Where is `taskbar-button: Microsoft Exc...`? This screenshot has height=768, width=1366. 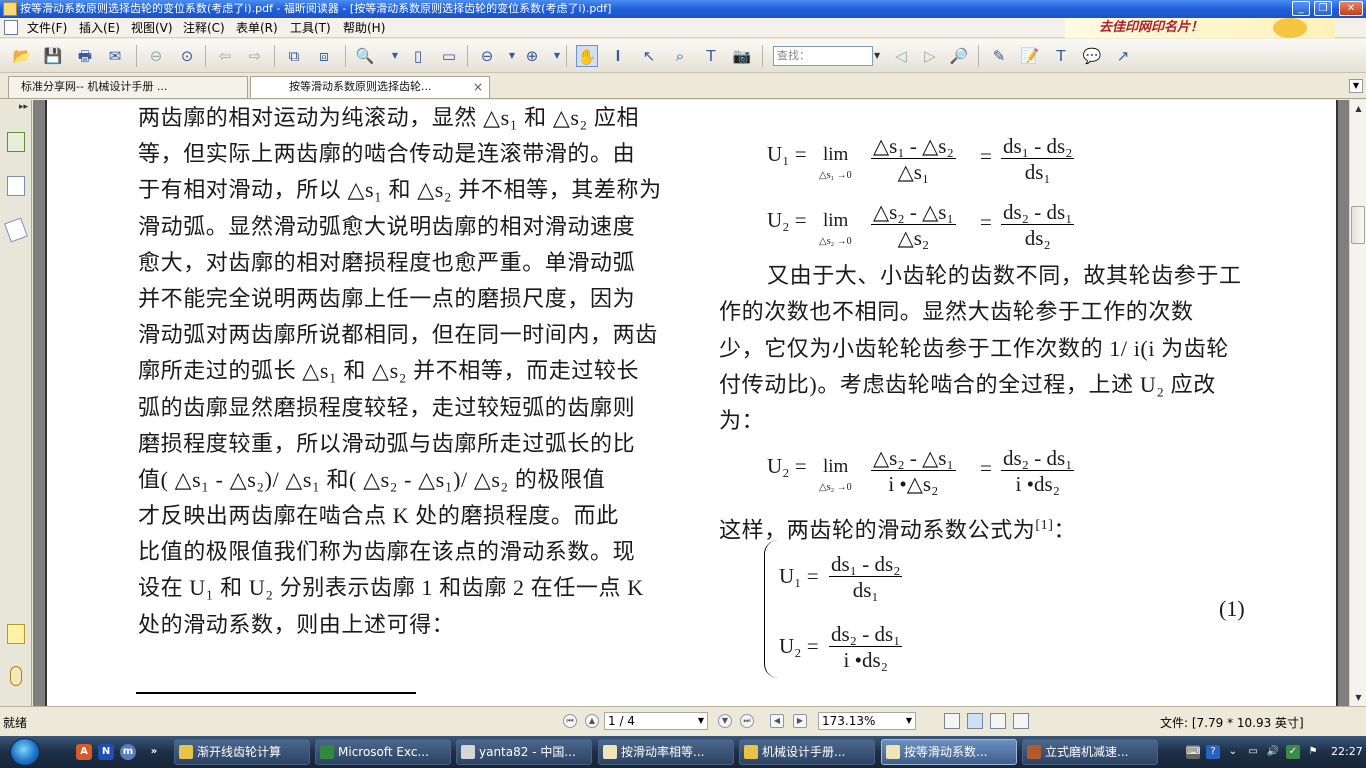
taskbar-button: Microsoft Exc... is located at coordinates (383, 752).